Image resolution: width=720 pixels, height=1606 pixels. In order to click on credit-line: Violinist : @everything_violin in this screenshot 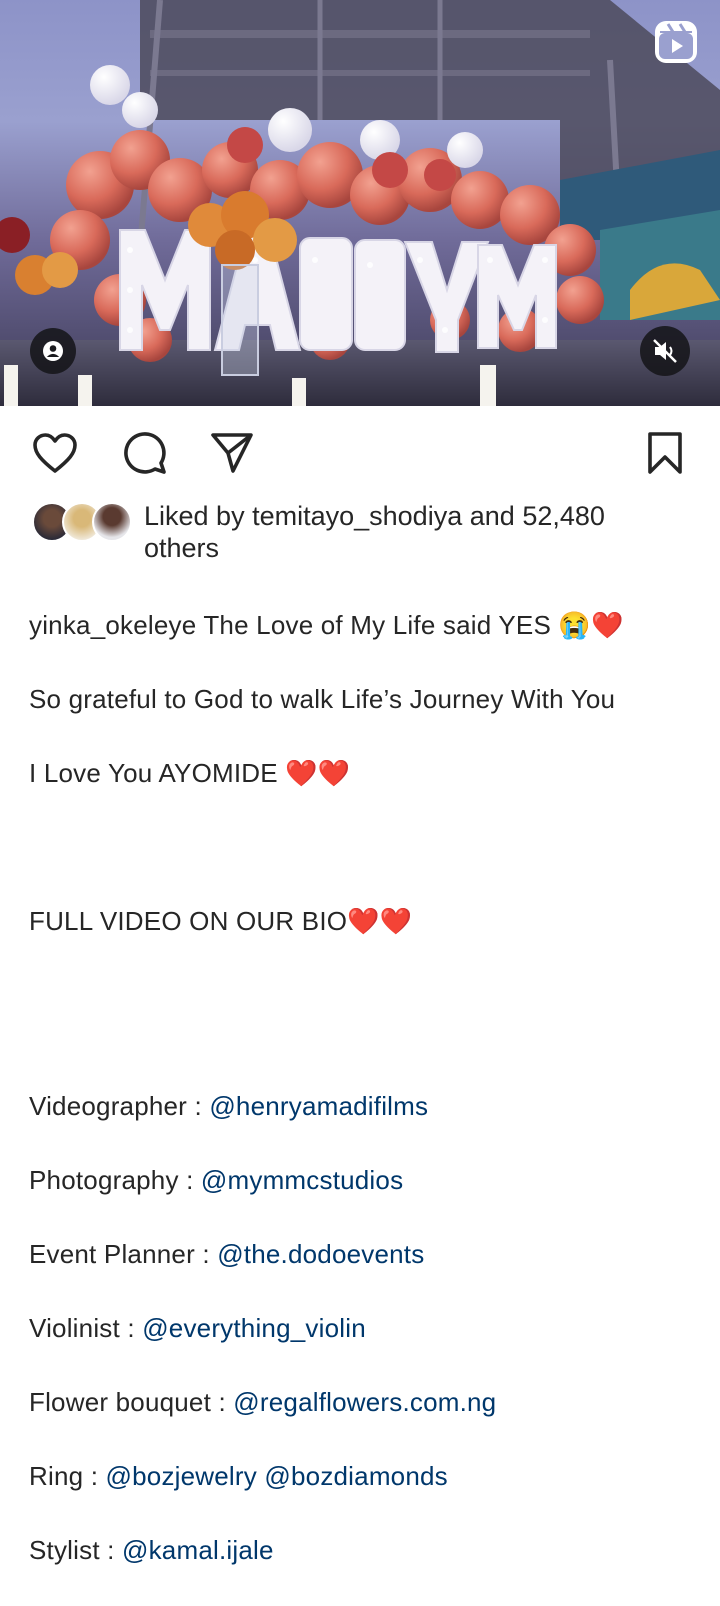, I will do `click(364, 1328)`.